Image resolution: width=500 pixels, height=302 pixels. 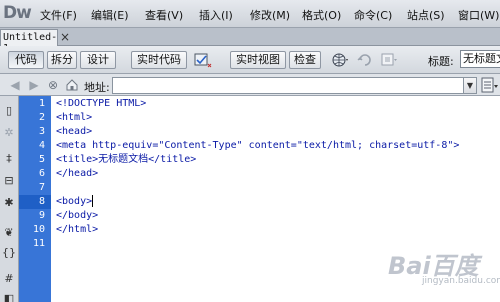 I want to click on menu-window: 窗口(W), so click(x=478, y=15).